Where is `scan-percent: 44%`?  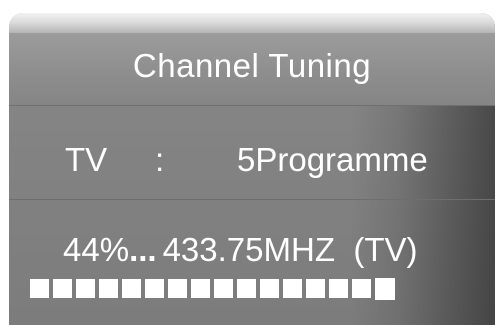
scan-percent: 44% is located at coordinates (96, 249).